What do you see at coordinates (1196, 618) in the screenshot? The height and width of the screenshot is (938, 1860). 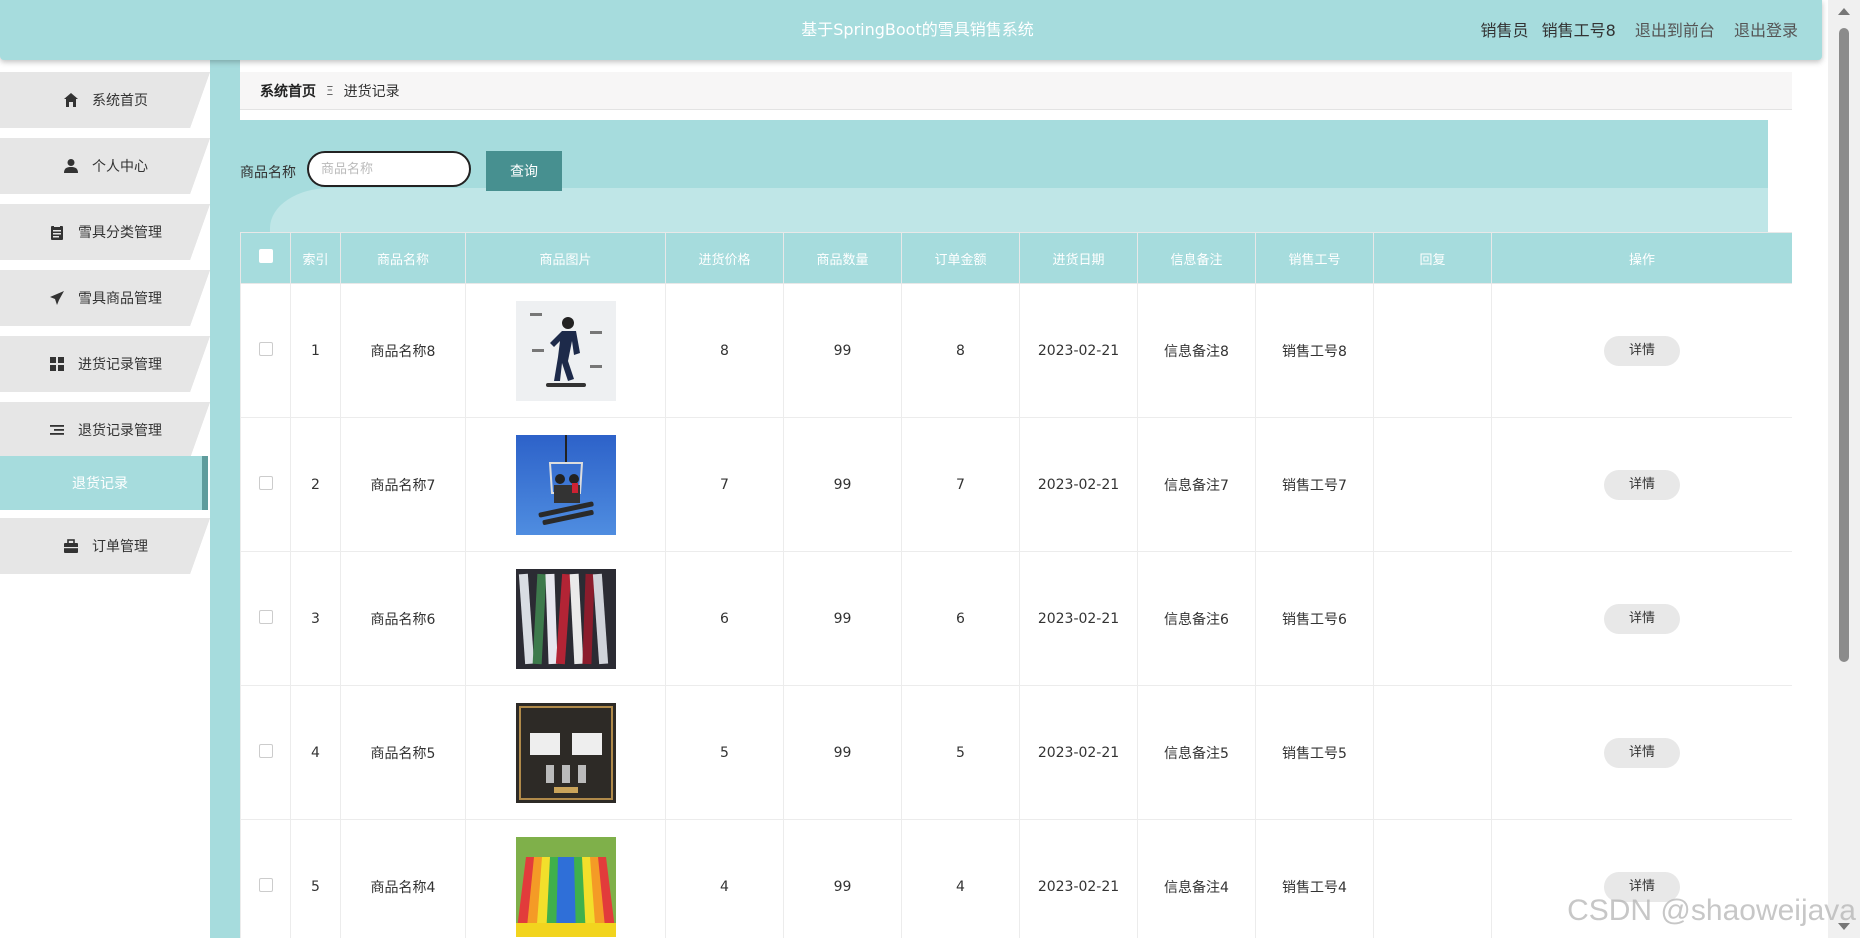 I see `cell-note: 信息备注6` at bounding box center [1196, 618].